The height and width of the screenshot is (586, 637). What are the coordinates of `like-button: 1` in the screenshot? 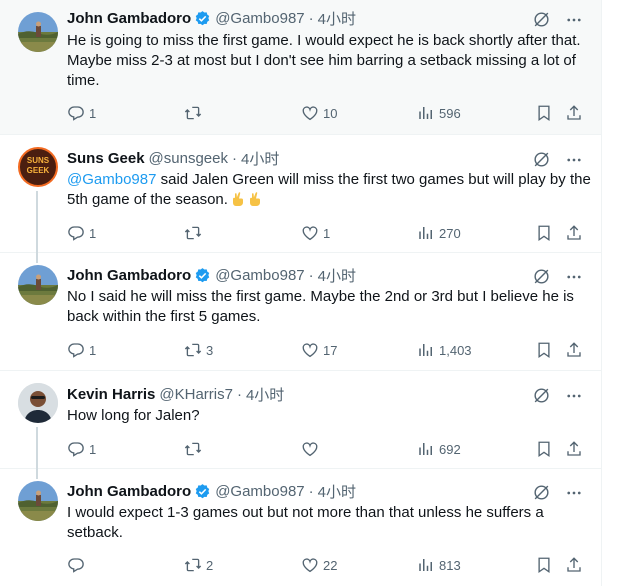 It's located at (315, 233).